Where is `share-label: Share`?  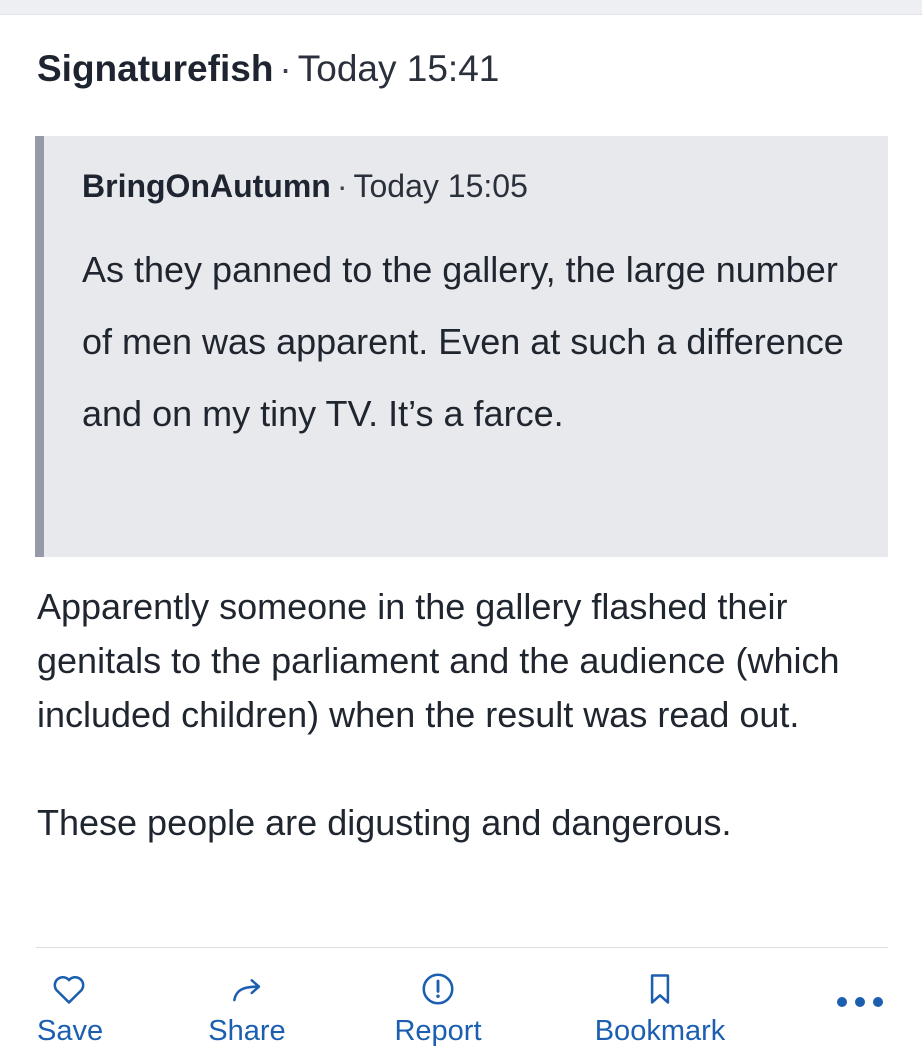
share-label: Share is located at coordinates (247, 1031).